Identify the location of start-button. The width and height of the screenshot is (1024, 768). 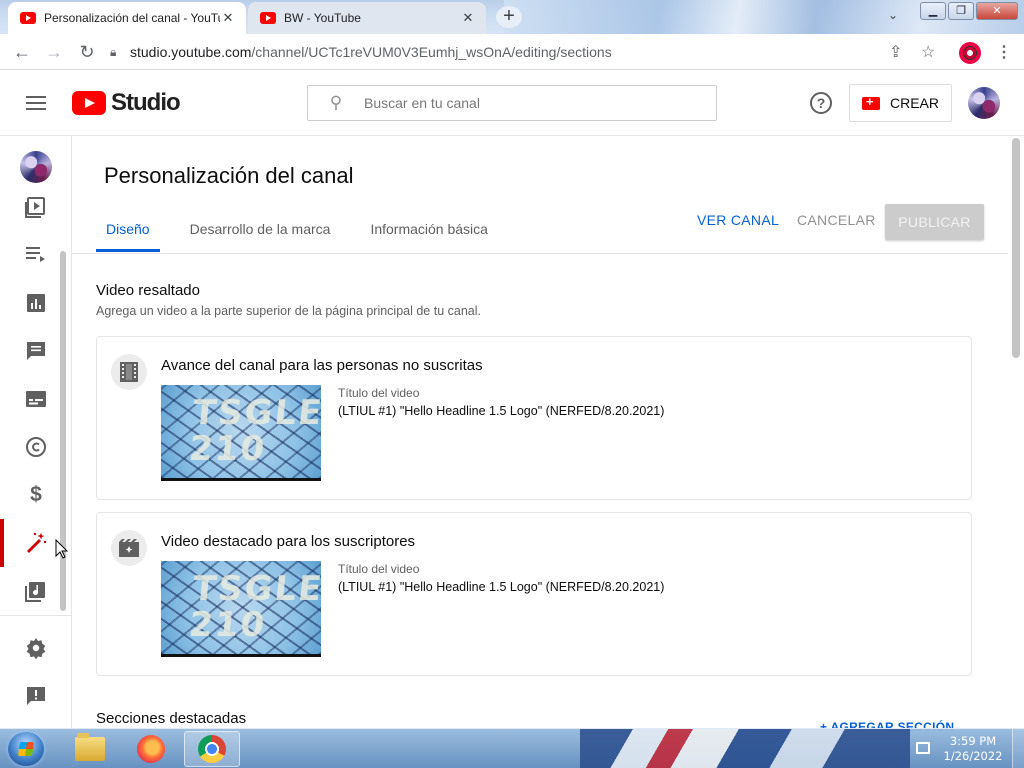
(26, 749).